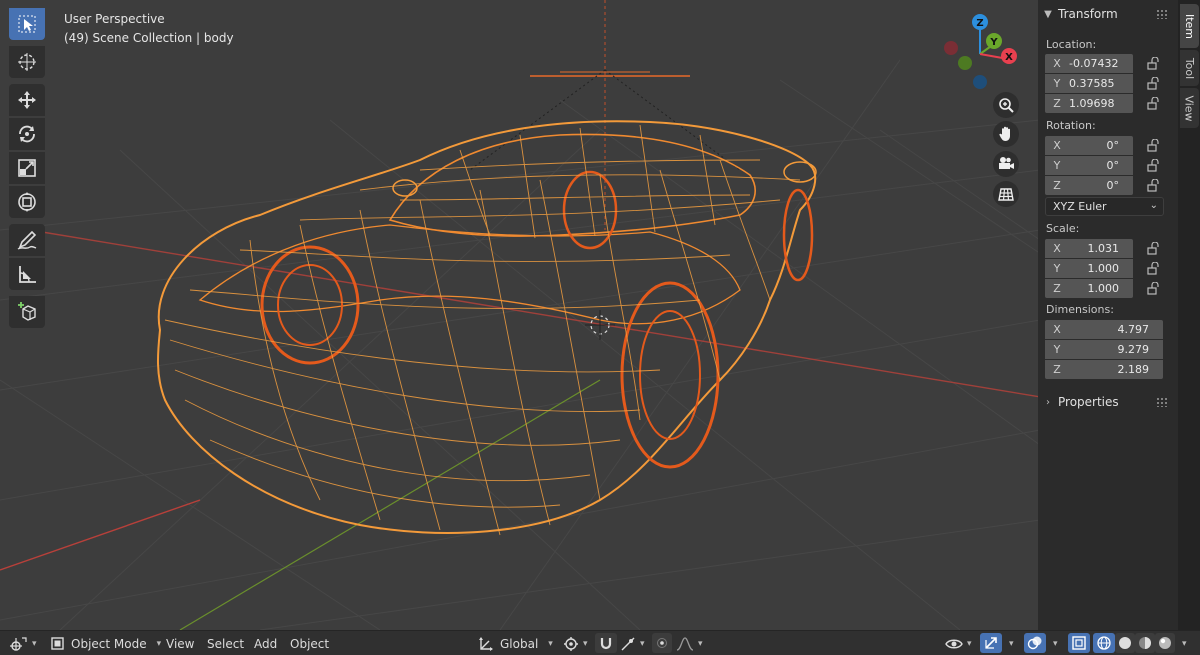 The width and height of the screenshot is (1200, 655). Describe the element at coordinates (1189, 108) in the screenshot. I see `tab-view: View` at that location.